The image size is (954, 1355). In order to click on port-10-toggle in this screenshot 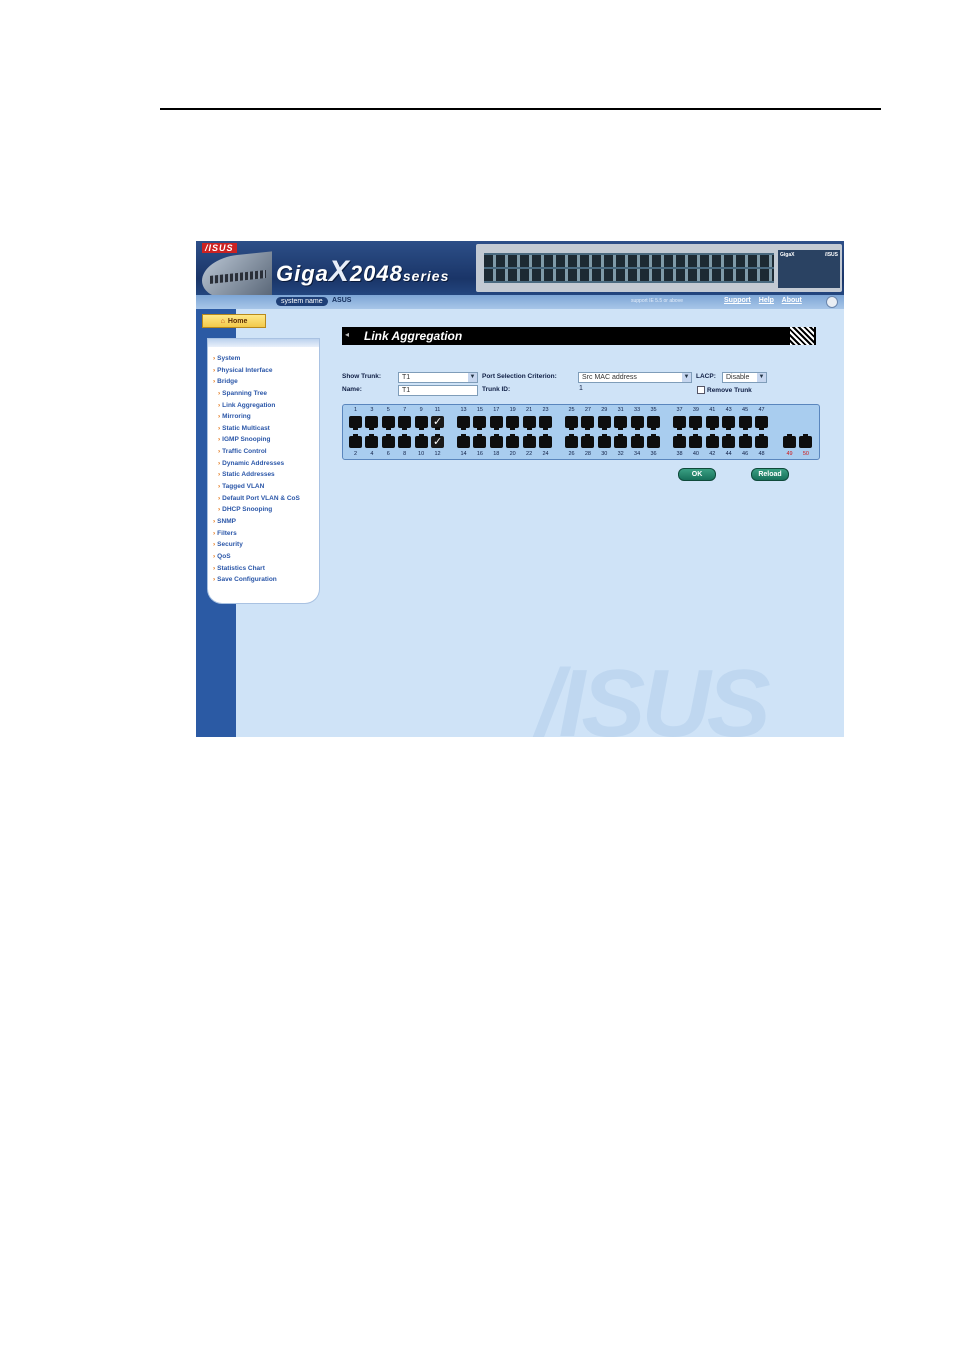, I will do `click(421, 441)`.